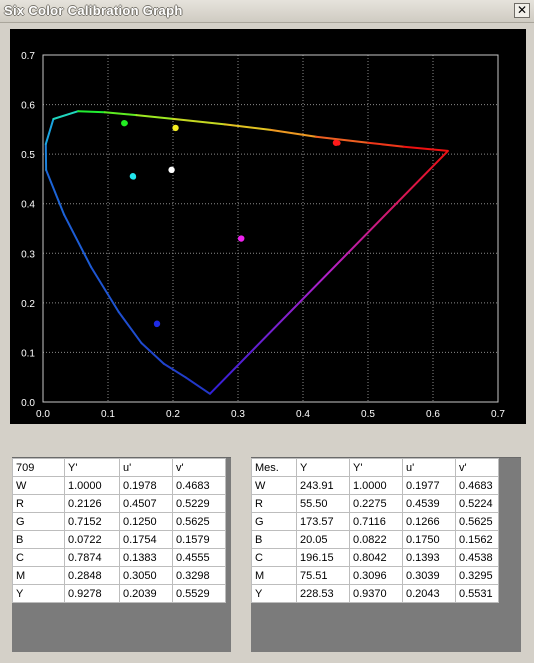 The image size is (534, 663). I want to click on measured-table-cell: 243.91, so click(323, 485).